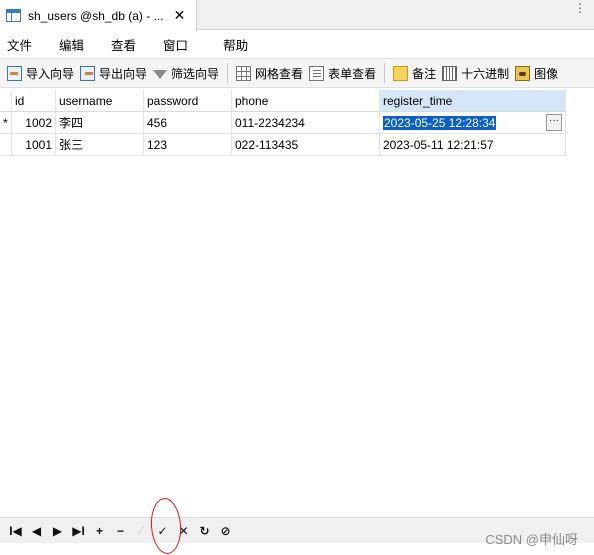 Image resolution: width=594 pixels, height=555 pixels. Describe the element at coordinates (36, 531) in the screenshot. I see `prev-record-button: ◀` at that location.